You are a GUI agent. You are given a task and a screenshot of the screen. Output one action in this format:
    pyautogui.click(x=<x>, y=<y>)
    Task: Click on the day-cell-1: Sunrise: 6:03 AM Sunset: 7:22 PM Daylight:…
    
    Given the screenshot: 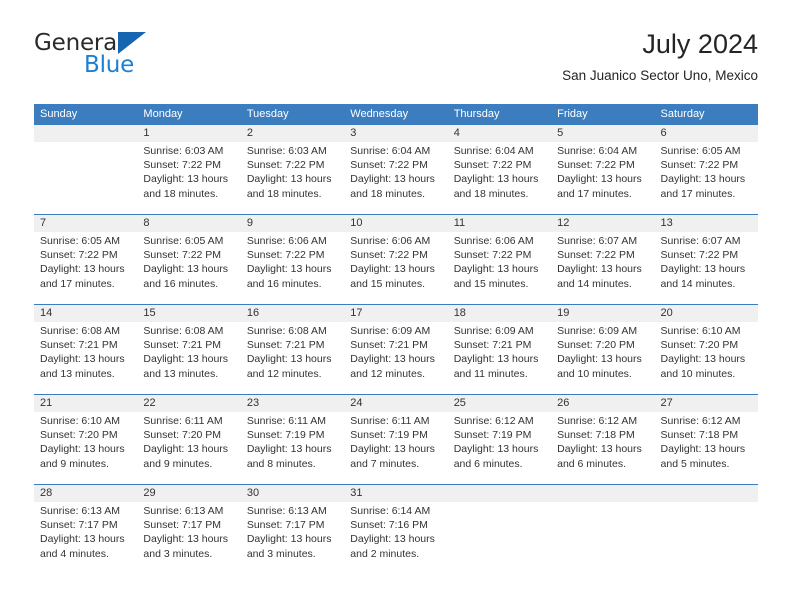 What is the action you would take?
    pyautogui.click(x=188, y=178)
    